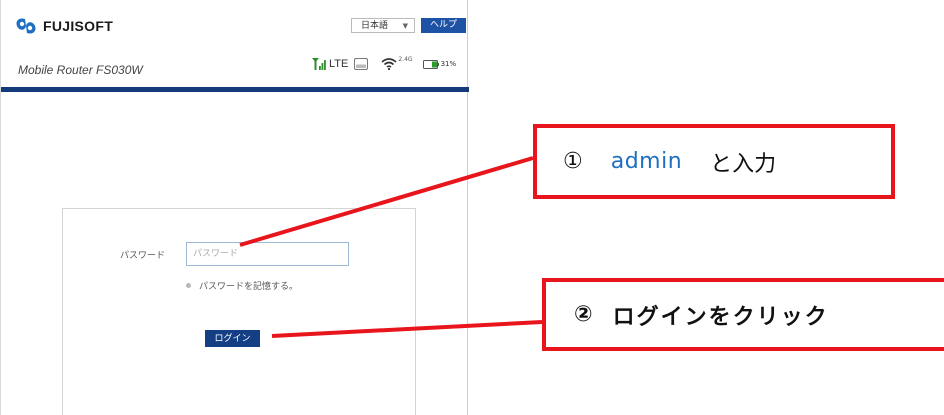  What do you see at coordinates (646, 161) in the screenshot?
I see `step1-keyword: admin` at bounding box center [646, 161].